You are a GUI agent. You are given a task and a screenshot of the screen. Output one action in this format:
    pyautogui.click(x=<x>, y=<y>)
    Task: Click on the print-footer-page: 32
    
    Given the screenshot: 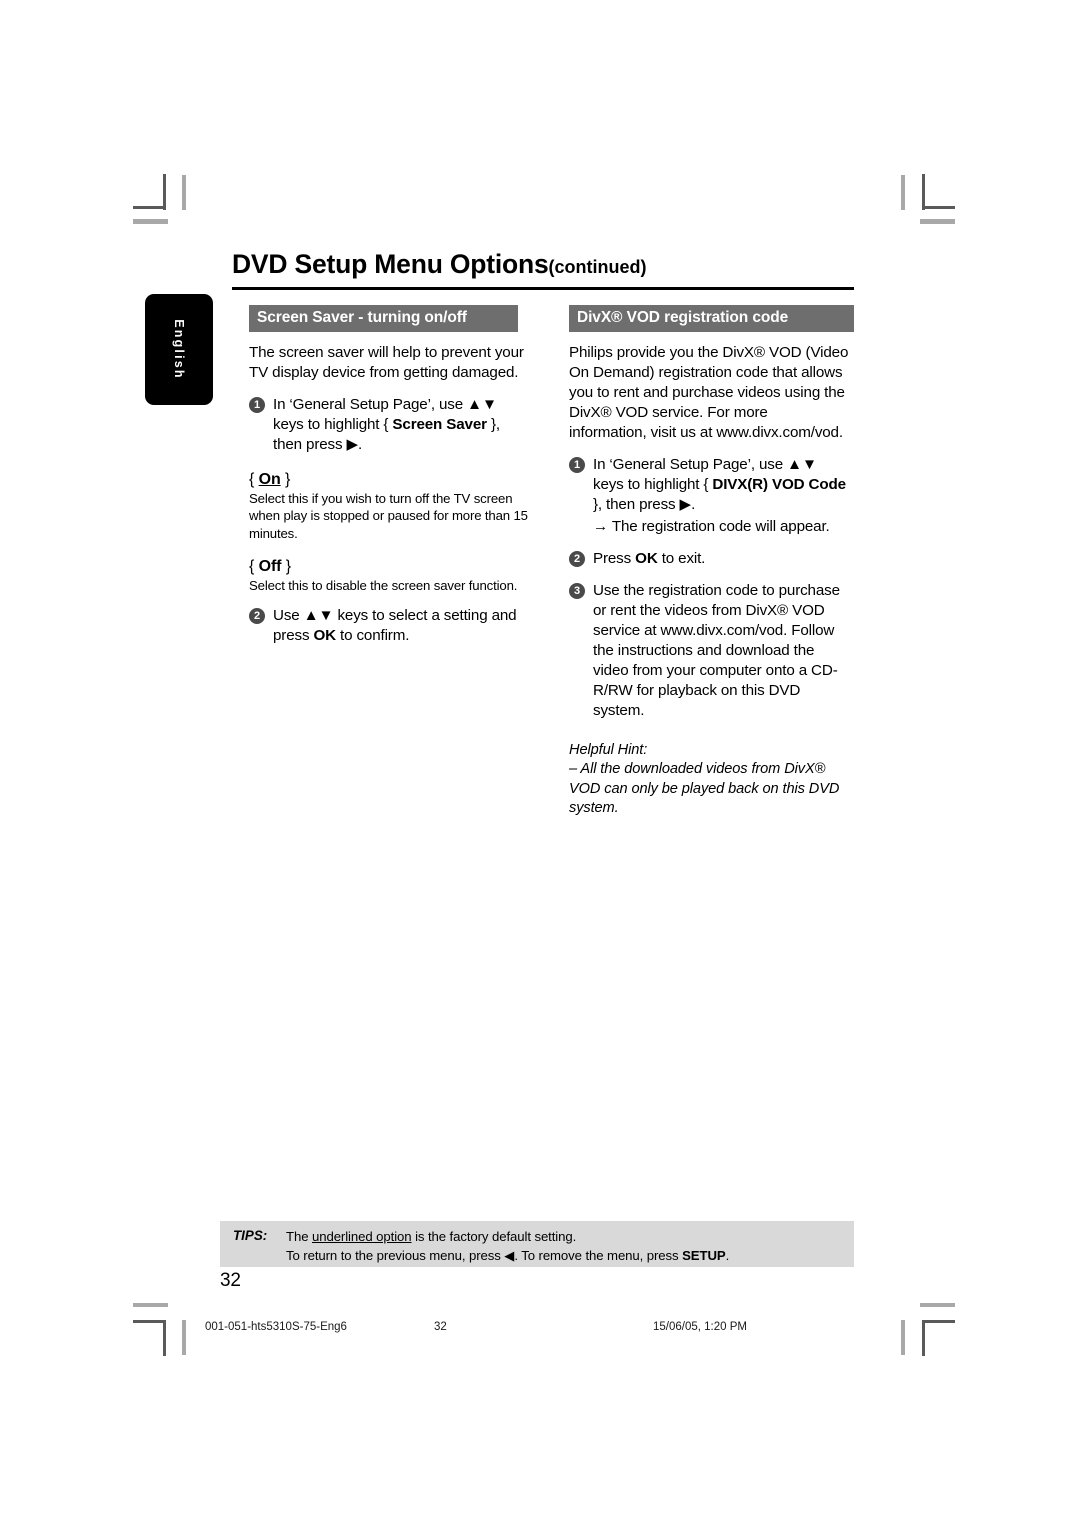 What is the action you would take?
    pyautogui.click(x=440, y=1327)
    